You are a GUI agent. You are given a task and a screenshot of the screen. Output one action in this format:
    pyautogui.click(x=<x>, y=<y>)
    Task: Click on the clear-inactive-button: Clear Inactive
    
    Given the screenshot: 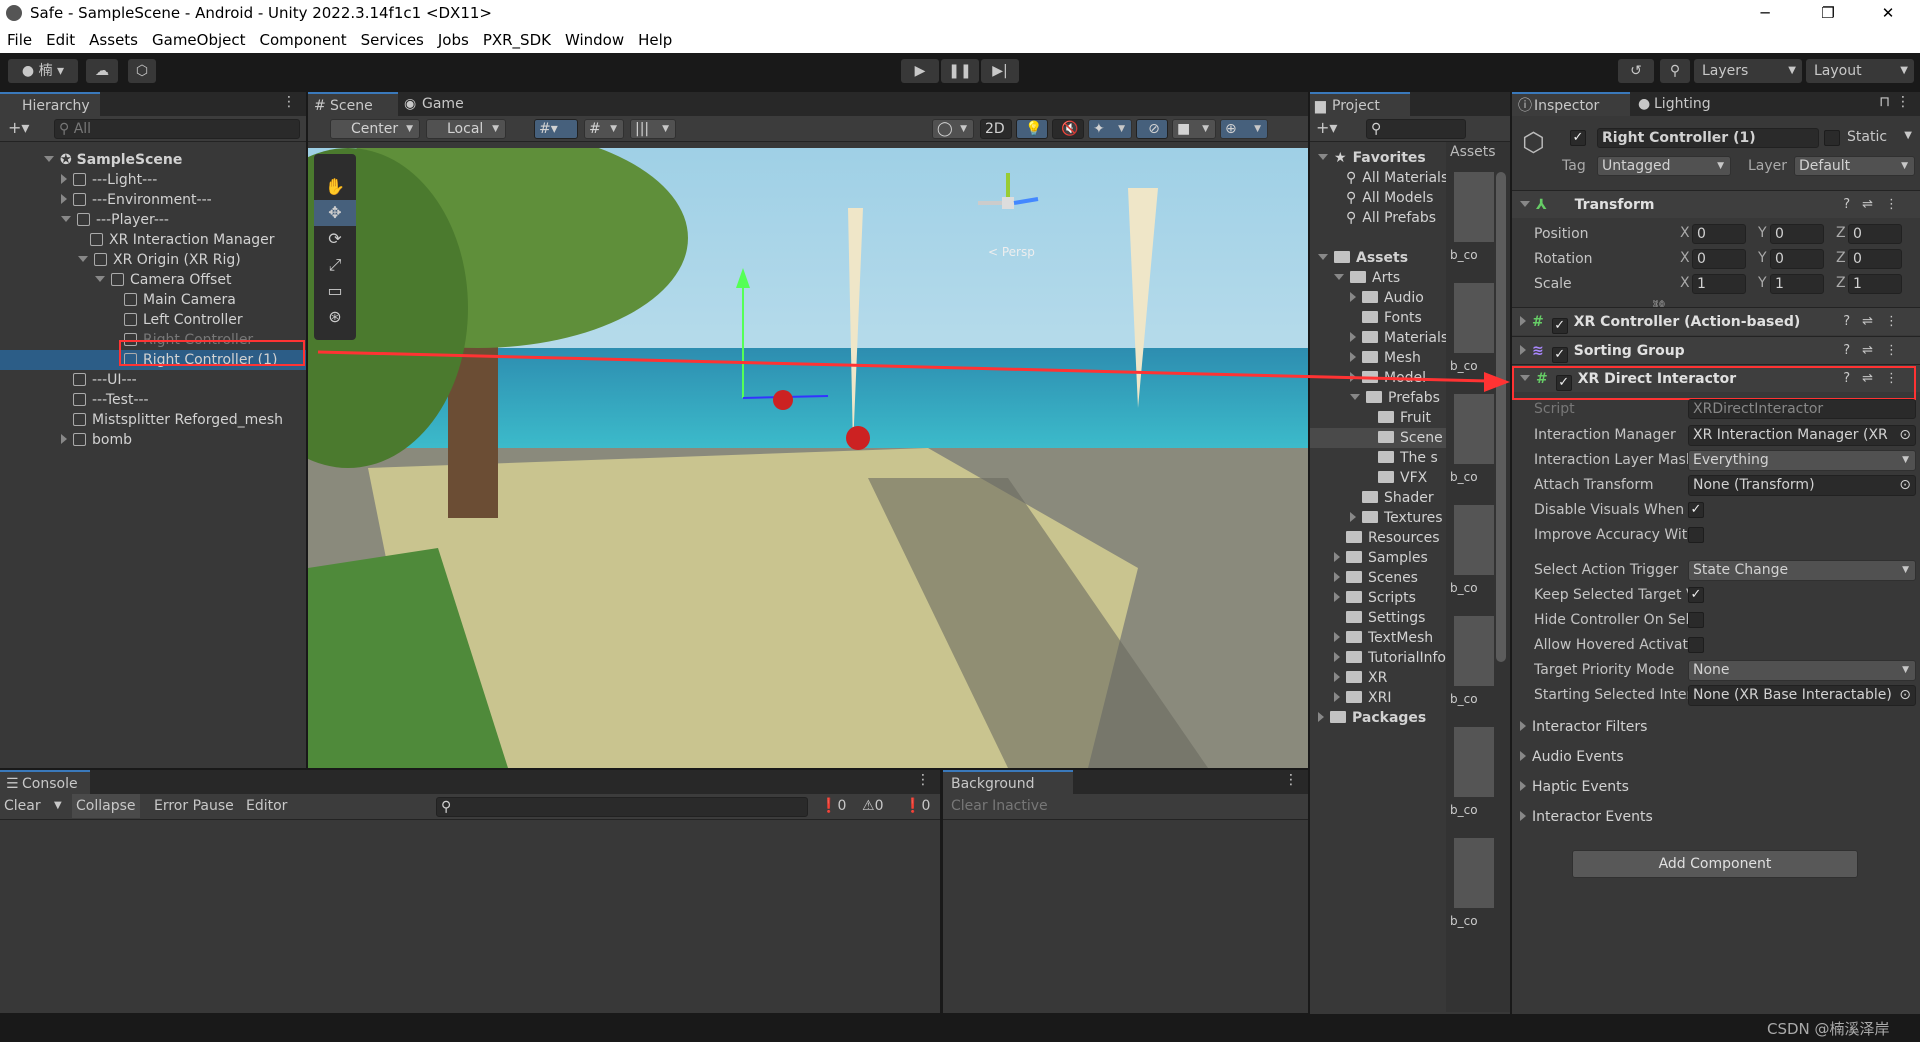 What is the action you would take?
    pyautogui.click(x=999, y=806)
    